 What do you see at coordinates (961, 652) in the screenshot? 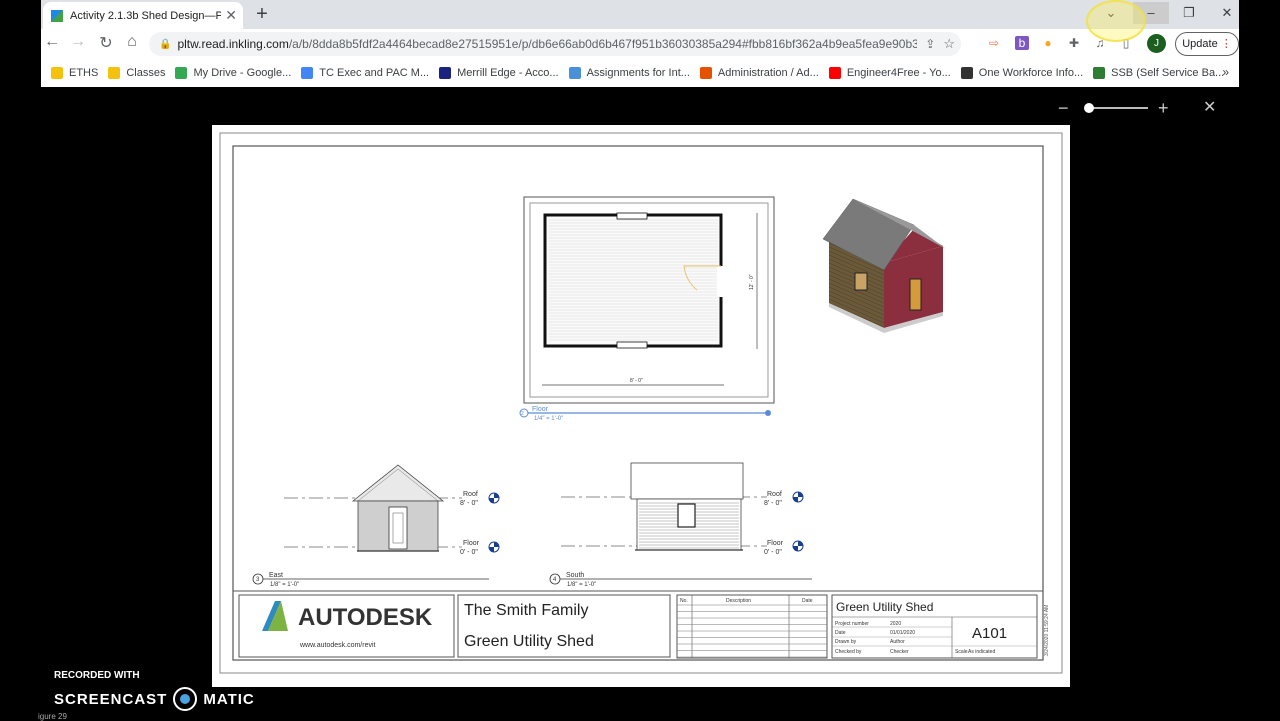
I see `scale-label: Scale` at bounding box center [961, 652].